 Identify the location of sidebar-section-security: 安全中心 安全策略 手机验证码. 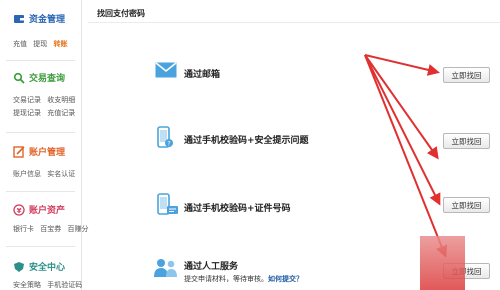
(41, 268).